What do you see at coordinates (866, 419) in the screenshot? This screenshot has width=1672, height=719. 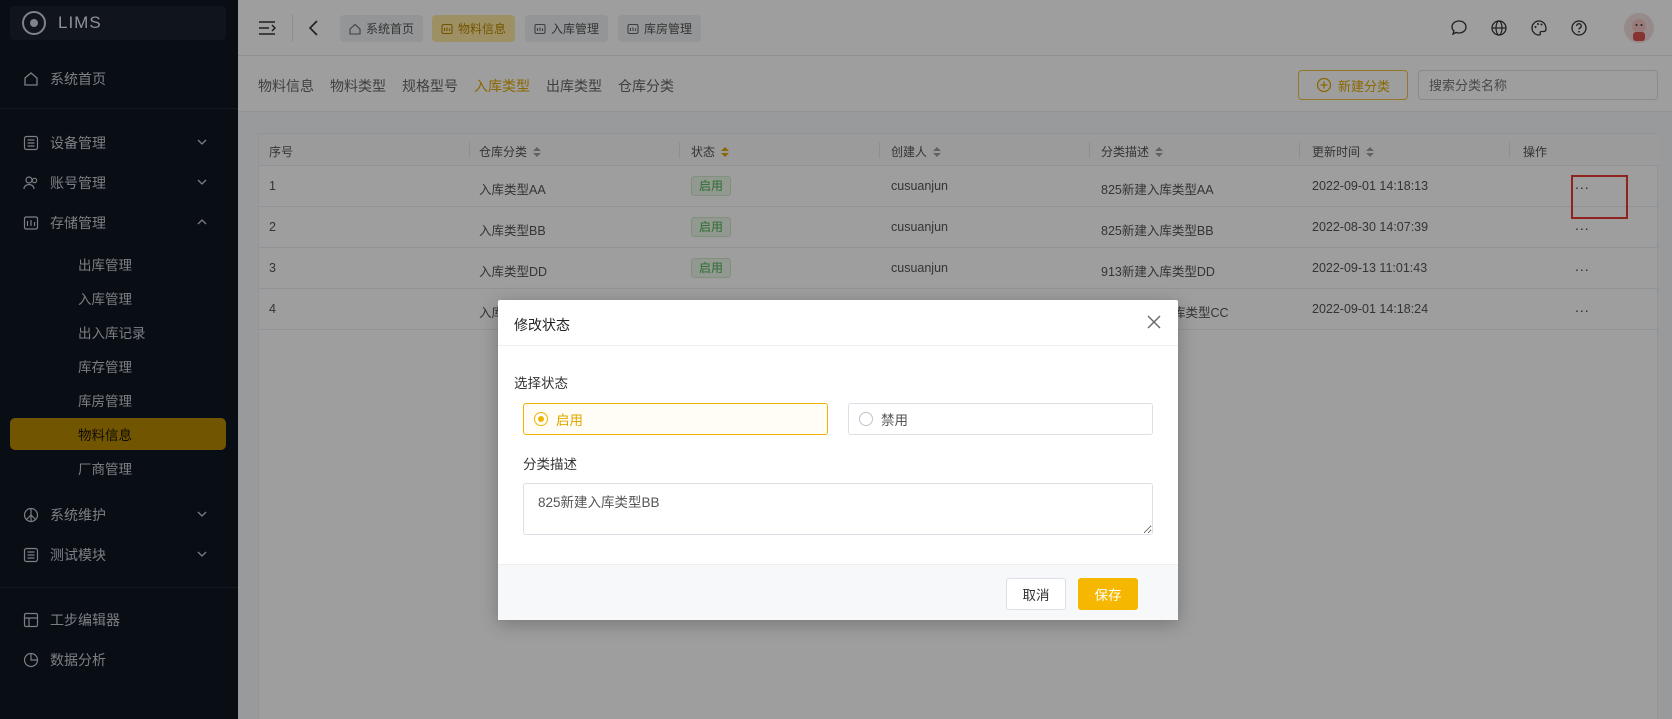 I see `radio-unchecked-icon` at bounding box center [866, 419].